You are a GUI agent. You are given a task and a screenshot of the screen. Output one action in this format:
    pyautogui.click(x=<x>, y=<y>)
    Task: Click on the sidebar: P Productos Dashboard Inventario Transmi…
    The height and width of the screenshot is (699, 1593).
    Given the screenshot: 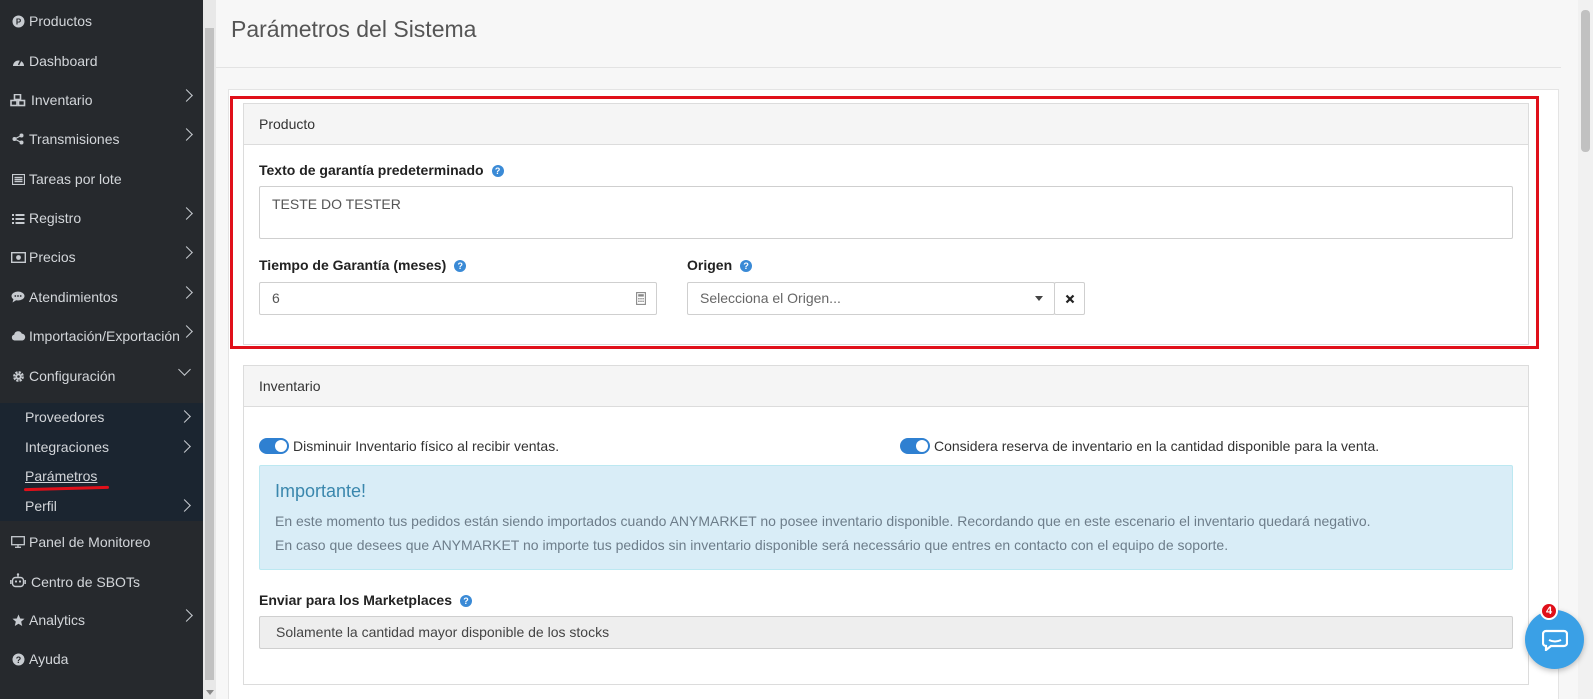 What is the action you would take?
    pyautogui.click(x=101, y=349)
    